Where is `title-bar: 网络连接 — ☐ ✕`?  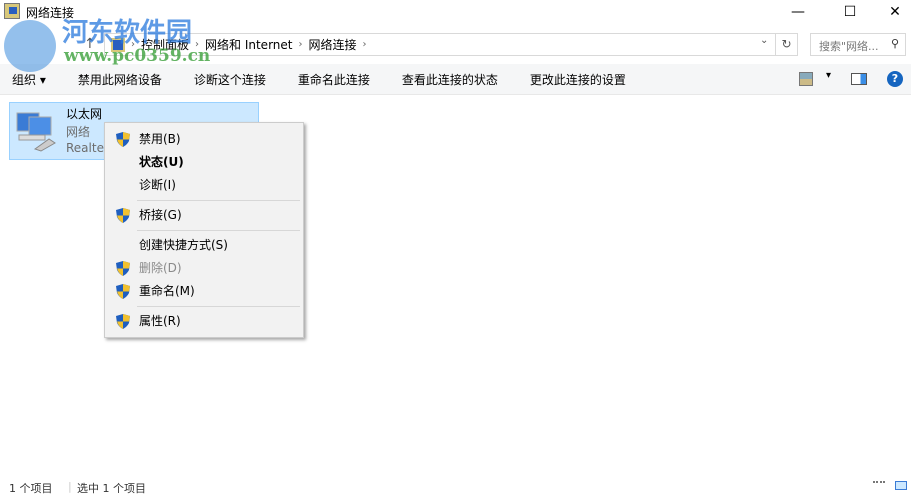 title-bar: 网络连接 — ☐ ✕ is located at coordinates (455, 14).